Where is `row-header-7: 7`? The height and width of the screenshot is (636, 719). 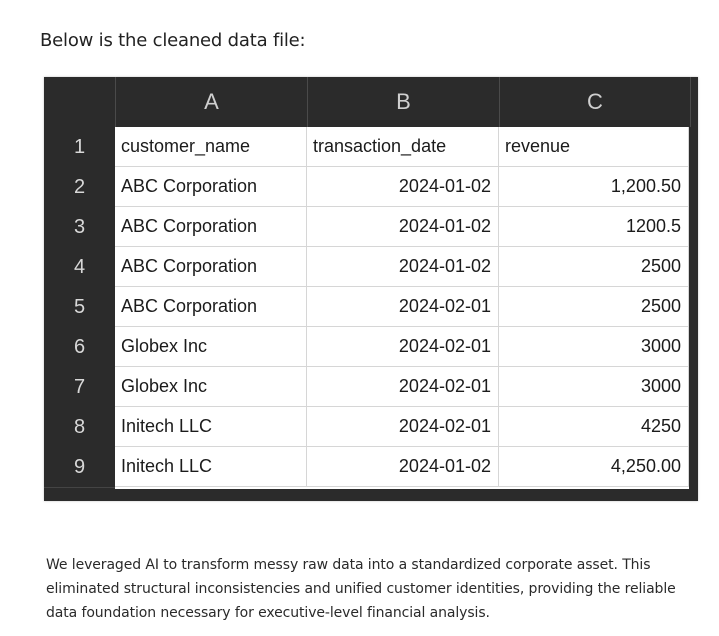 row-header-7: 7 is located at coordinates (79, 387).